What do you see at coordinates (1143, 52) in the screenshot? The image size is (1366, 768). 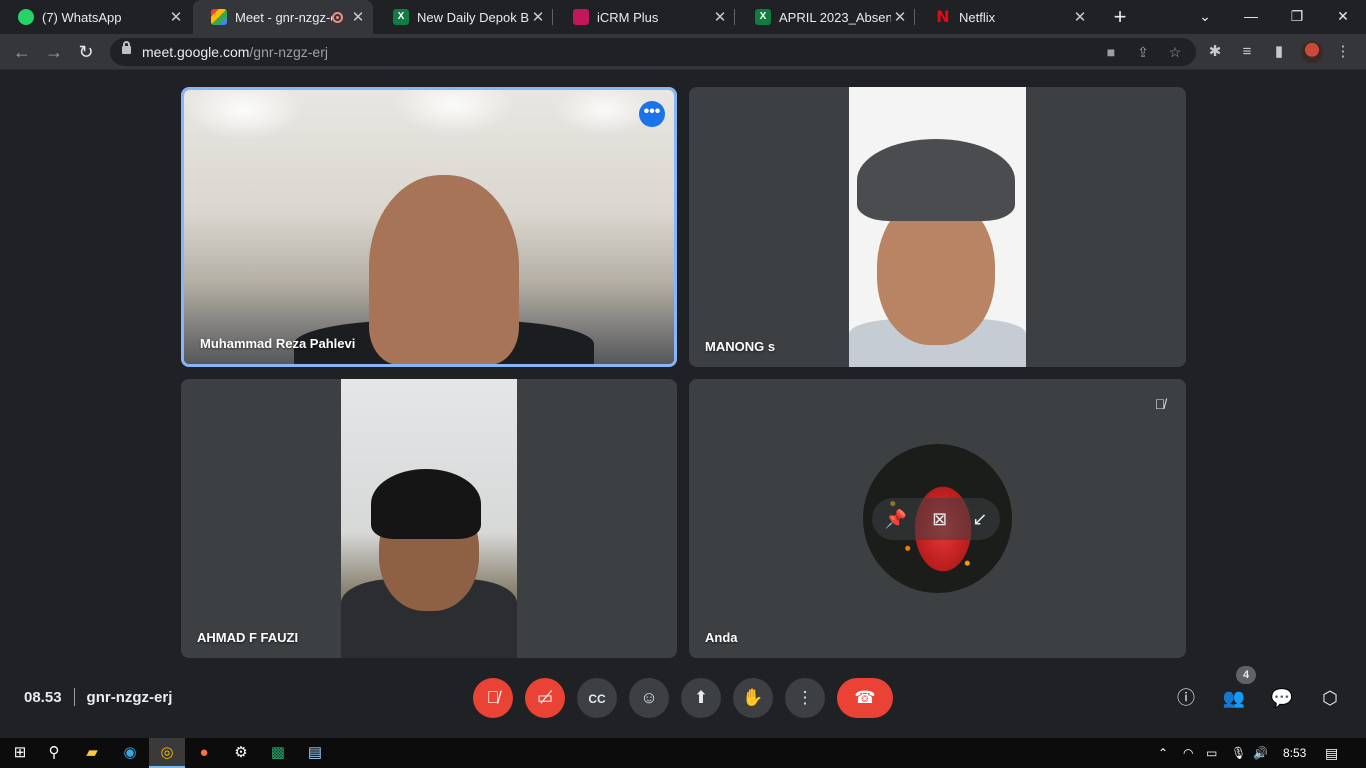 I see `share-icon: ⇪` at bounding box center [1143, 52].